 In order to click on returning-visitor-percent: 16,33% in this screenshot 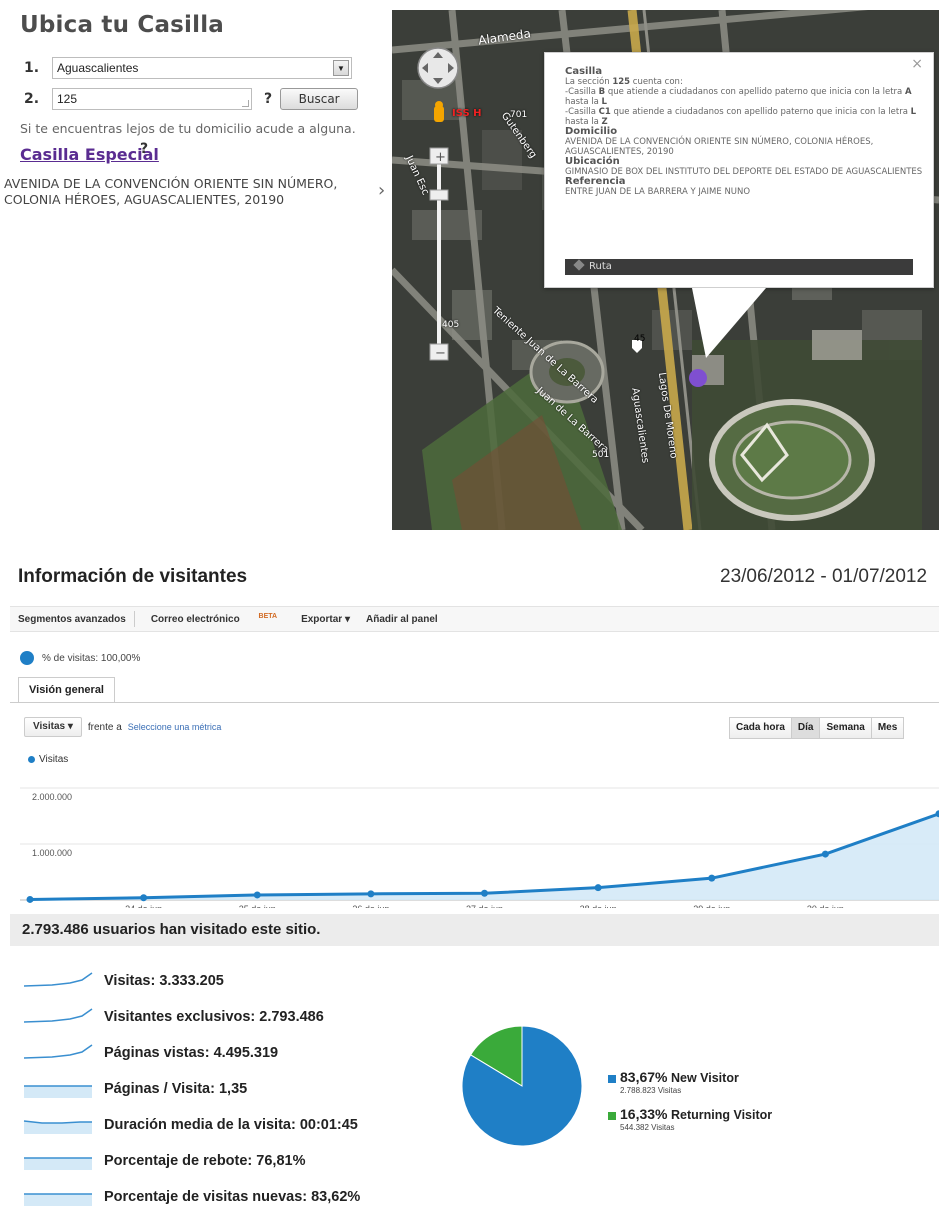, I will do `click(644, 1114)`.